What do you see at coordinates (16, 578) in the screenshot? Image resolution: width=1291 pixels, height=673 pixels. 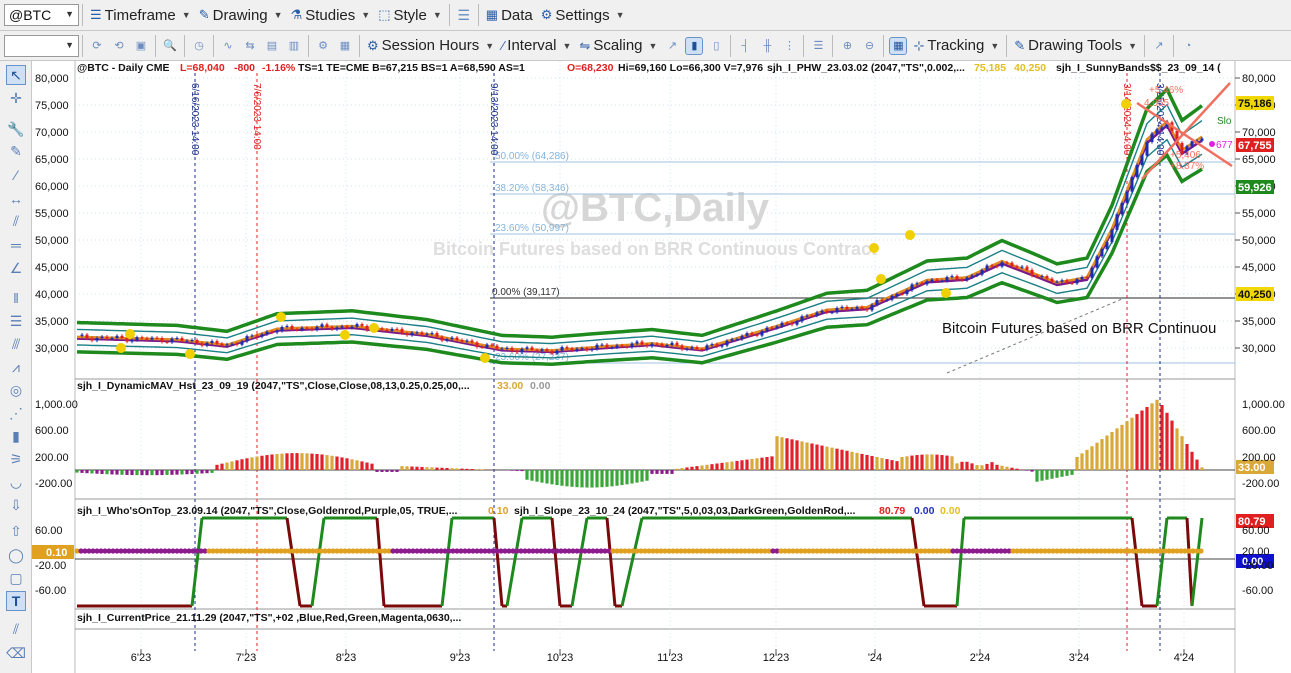 I see `rectangle-icon: ▢` at bounding box center [16, 578].